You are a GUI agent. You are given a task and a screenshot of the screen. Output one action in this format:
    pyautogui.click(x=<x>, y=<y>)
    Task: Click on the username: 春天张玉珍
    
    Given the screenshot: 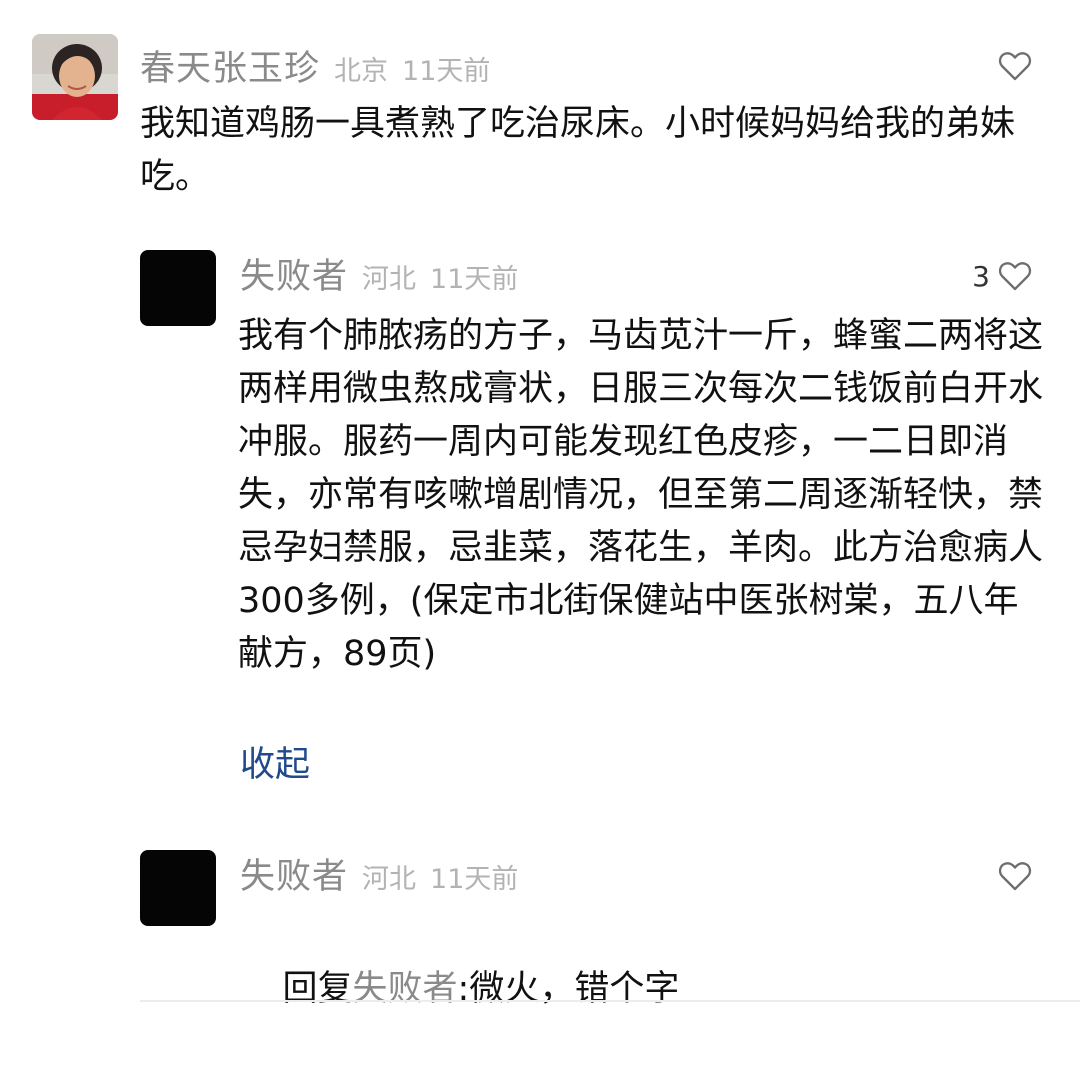 What is the action you would take?
    pyautogui.click(x=230, y=65)
    